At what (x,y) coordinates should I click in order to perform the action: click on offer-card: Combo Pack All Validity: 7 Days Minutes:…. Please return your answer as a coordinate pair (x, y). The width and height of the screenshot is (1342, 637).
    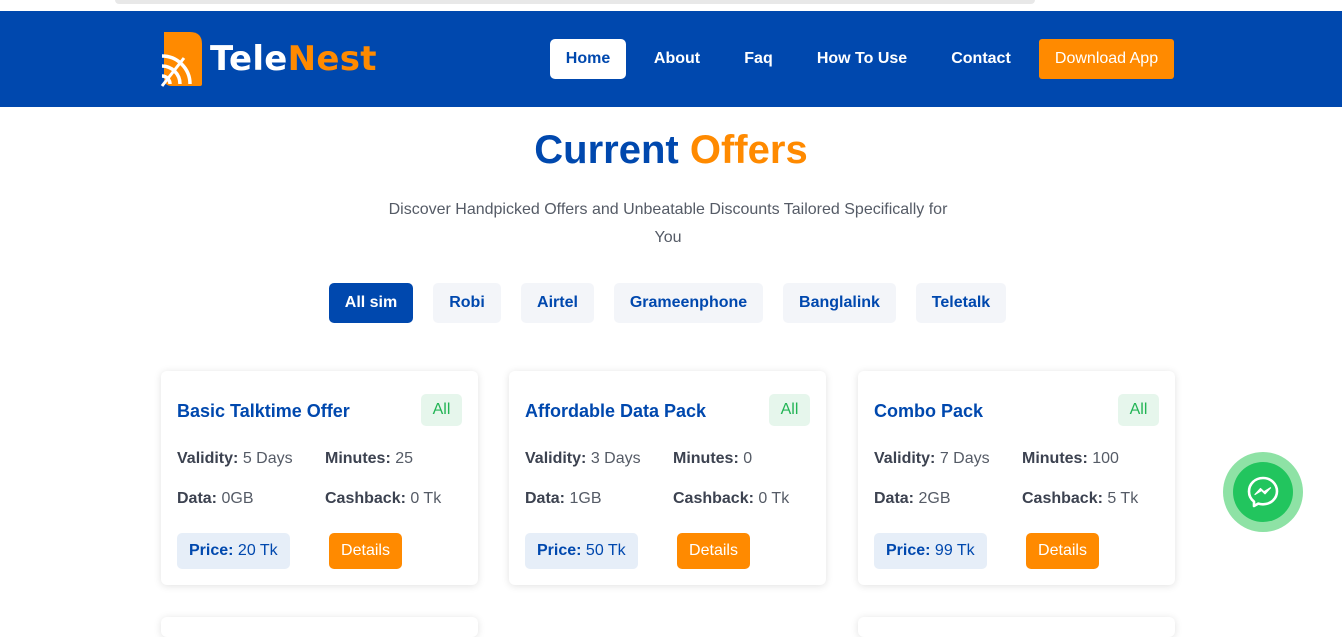
    Looking at the image, I should click on (1016, 478).